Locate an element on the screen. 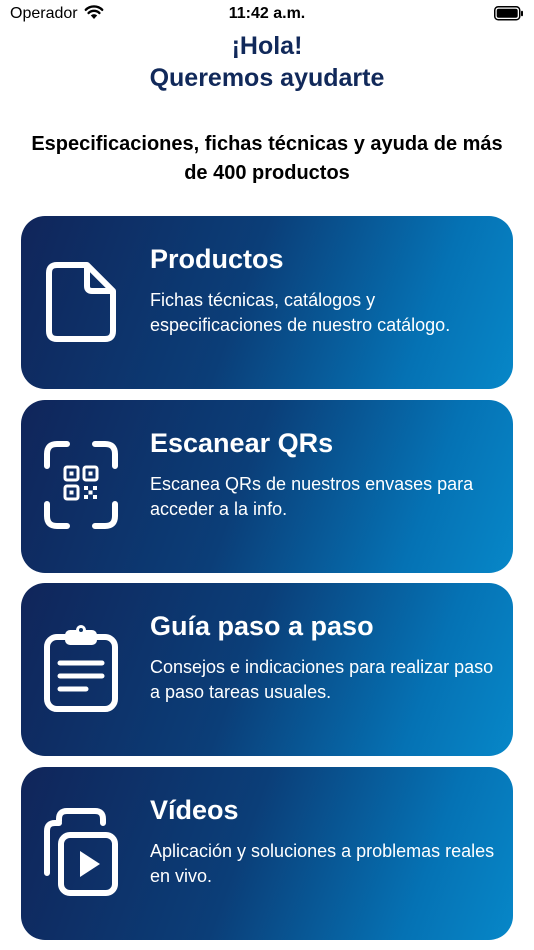  products-card-title: Productos is located at coordinates (217, 259).